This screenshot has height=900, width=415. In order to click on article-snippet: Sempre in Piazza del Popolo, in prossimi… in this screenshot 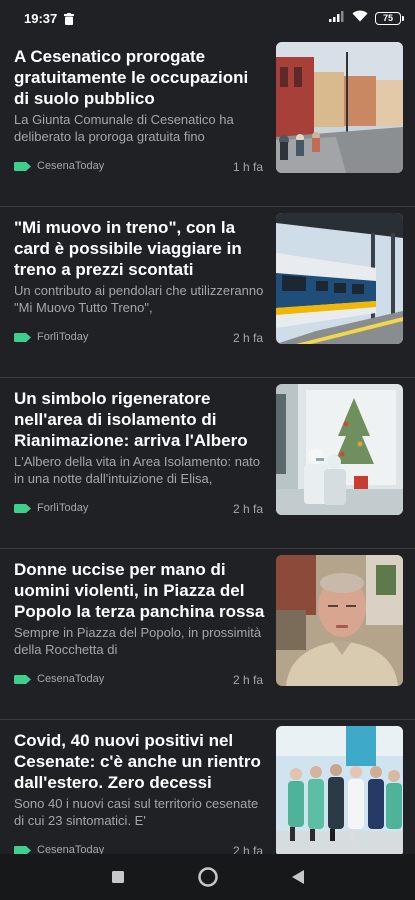, I will do `click(138, 641)`.